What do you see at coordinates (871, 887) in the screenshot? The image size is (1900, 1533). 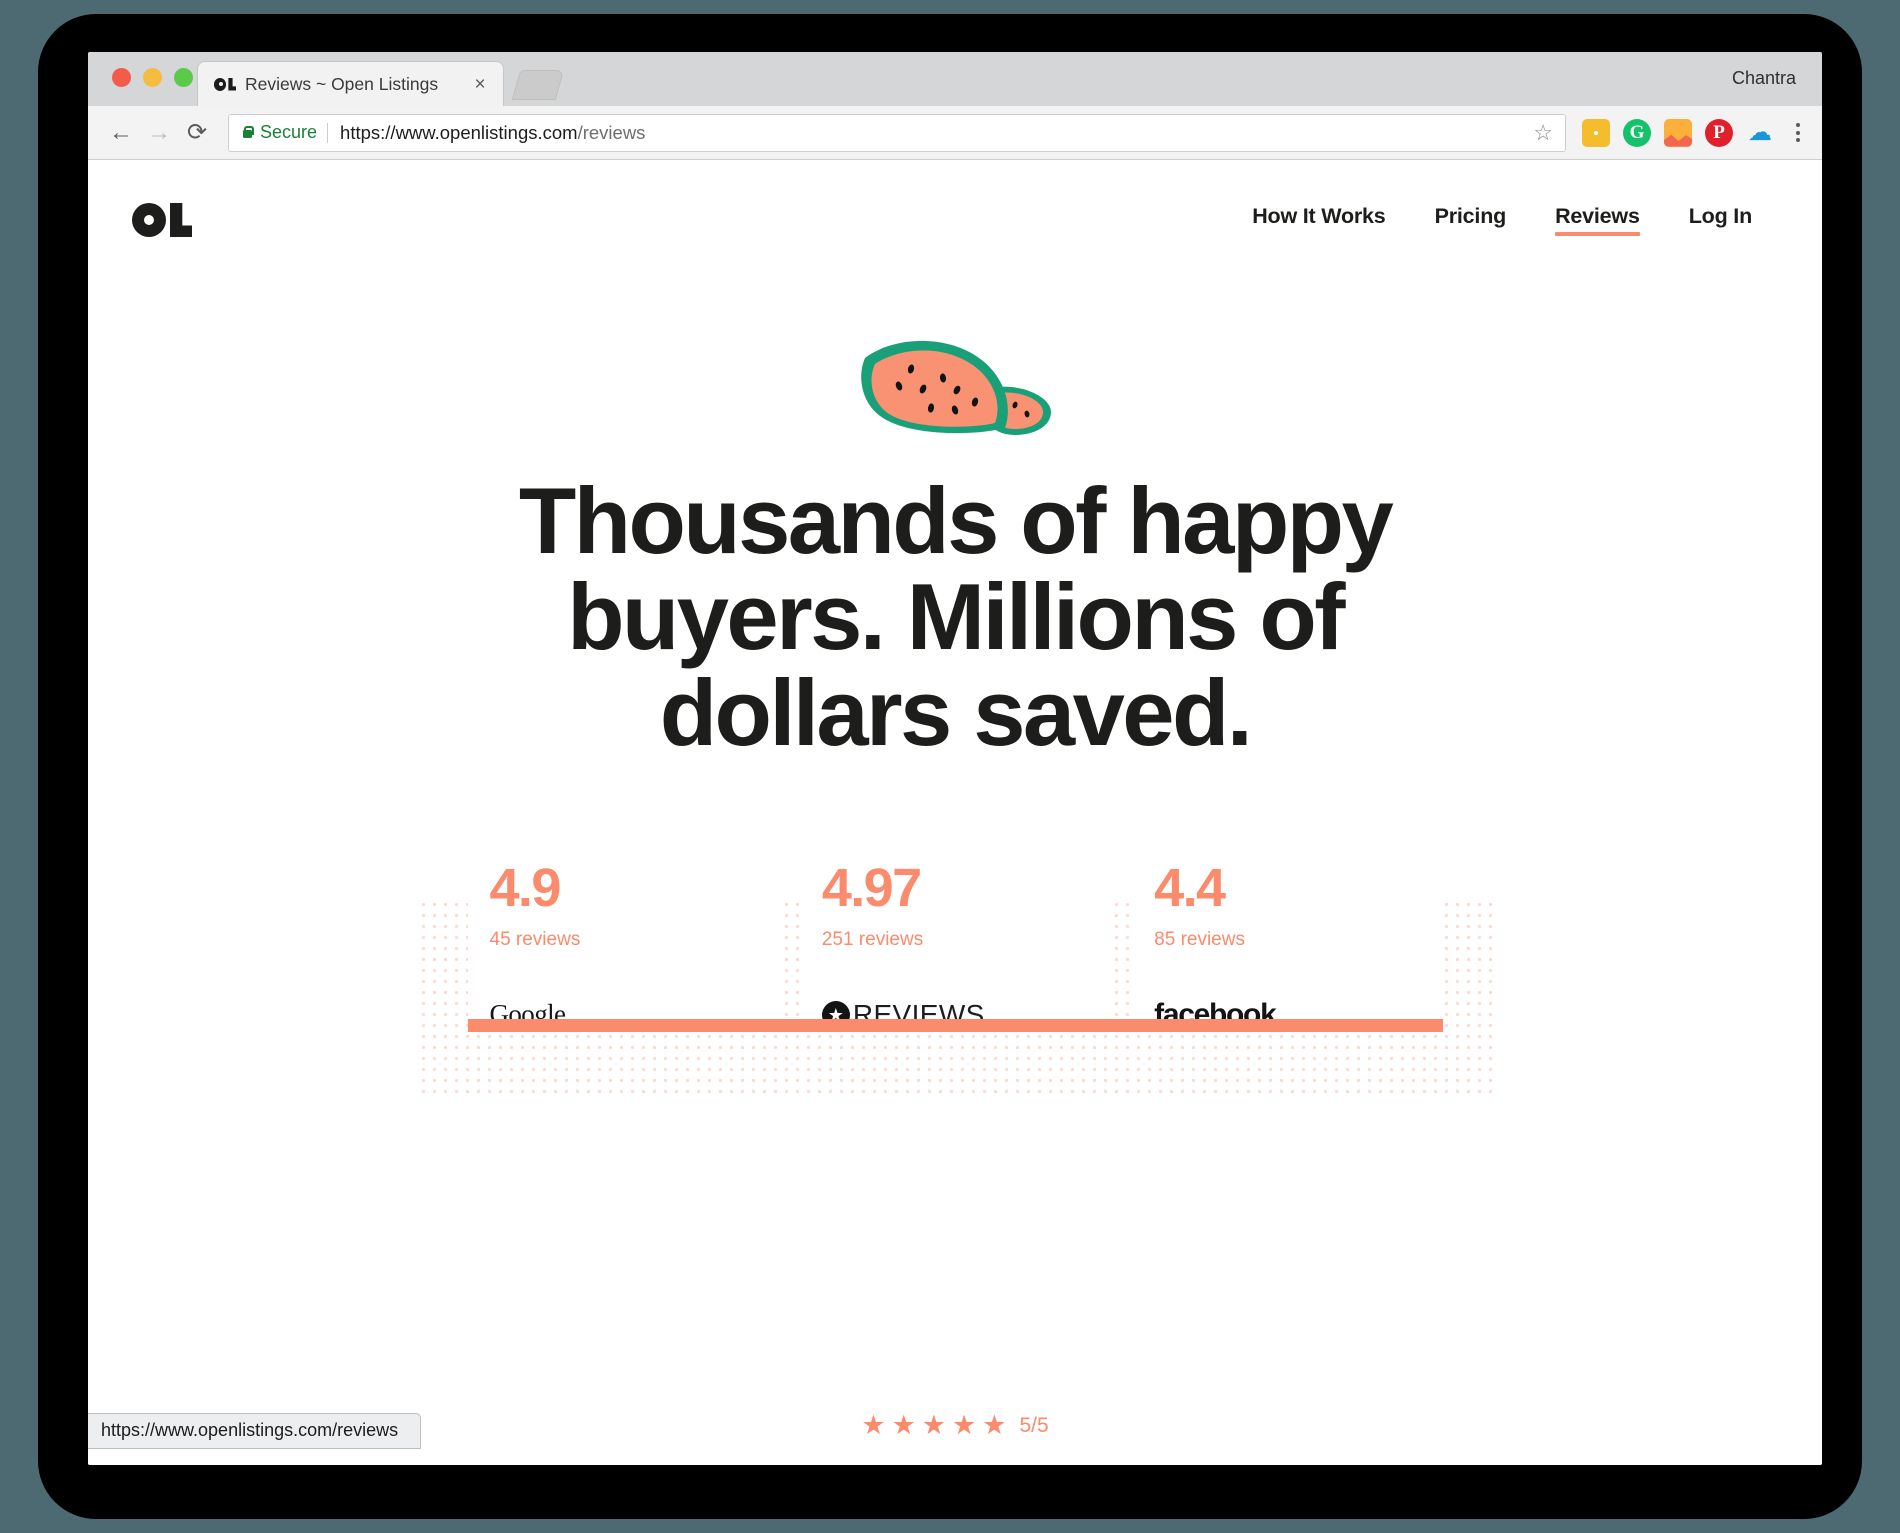 I see `rating-score: 4.97` at bounding box center [871, 887].